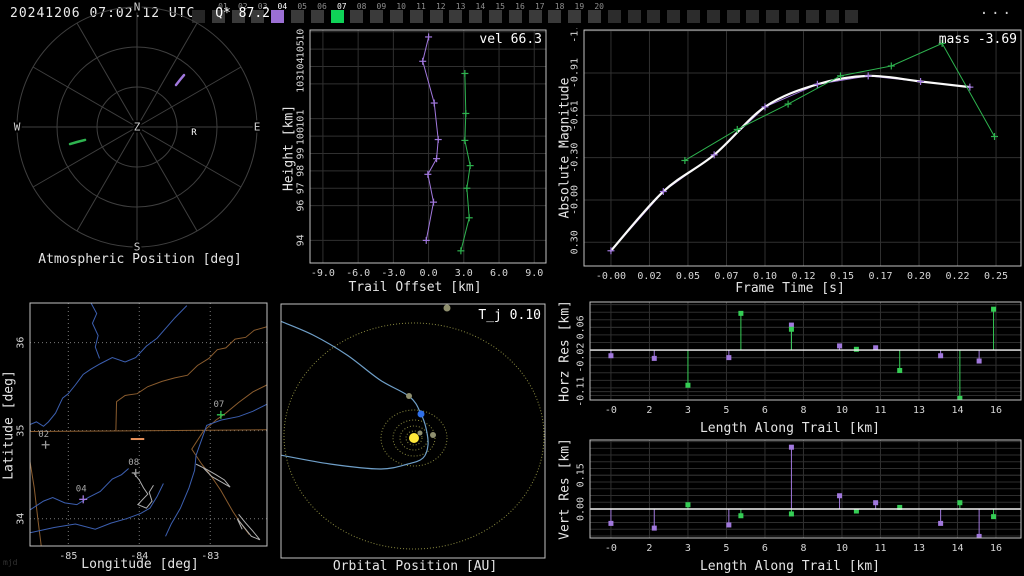 Image resolution: width=1024 pixels, height=576 pixels. I want to click on svg-text: 97, so click(301, 188).